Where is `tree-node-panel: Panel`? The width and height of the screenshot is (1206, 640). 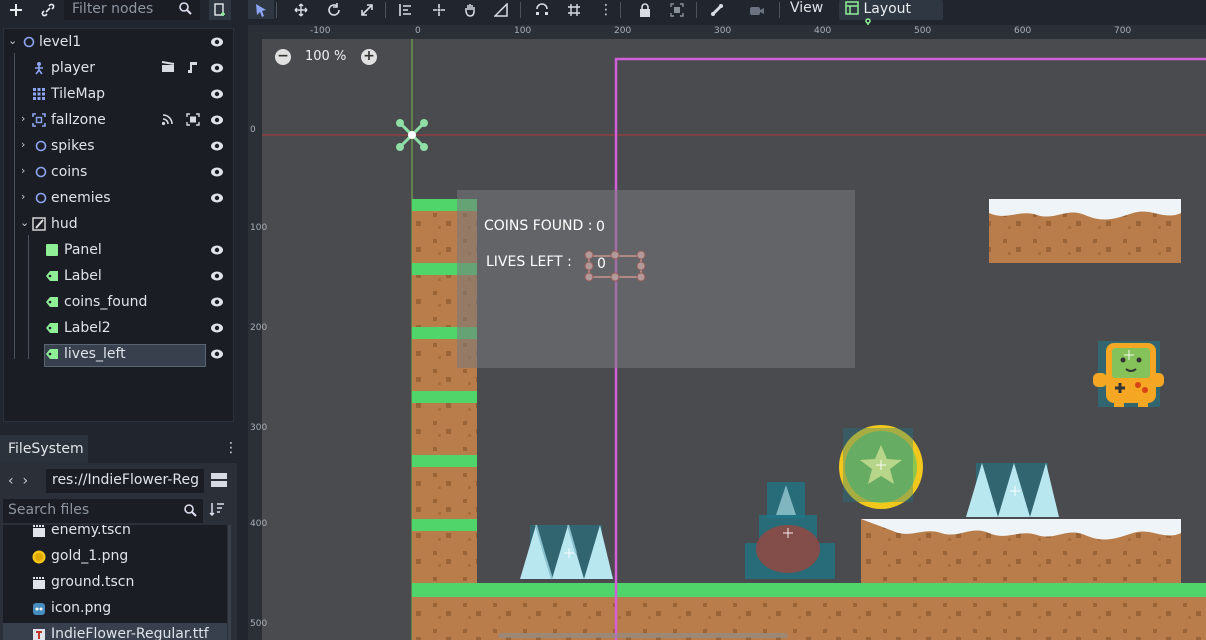 tree-node-panel: Panel is located at coordinates (118, 251).